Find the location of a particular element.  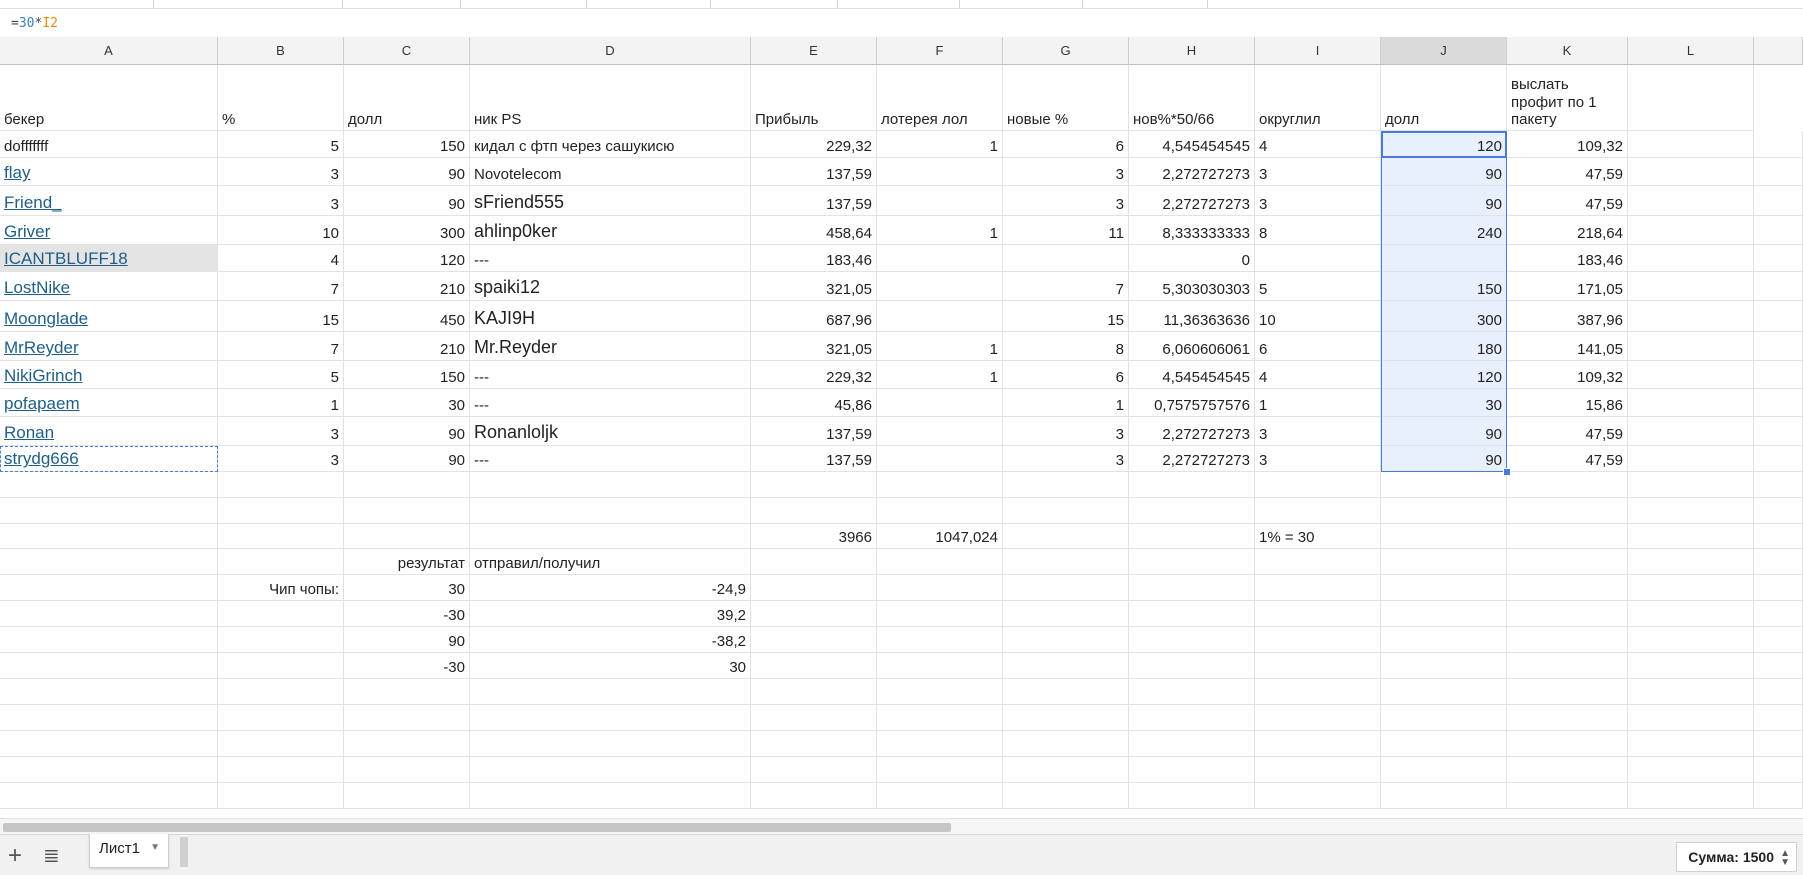

fill-handle is located at coordinates (1507, 472).